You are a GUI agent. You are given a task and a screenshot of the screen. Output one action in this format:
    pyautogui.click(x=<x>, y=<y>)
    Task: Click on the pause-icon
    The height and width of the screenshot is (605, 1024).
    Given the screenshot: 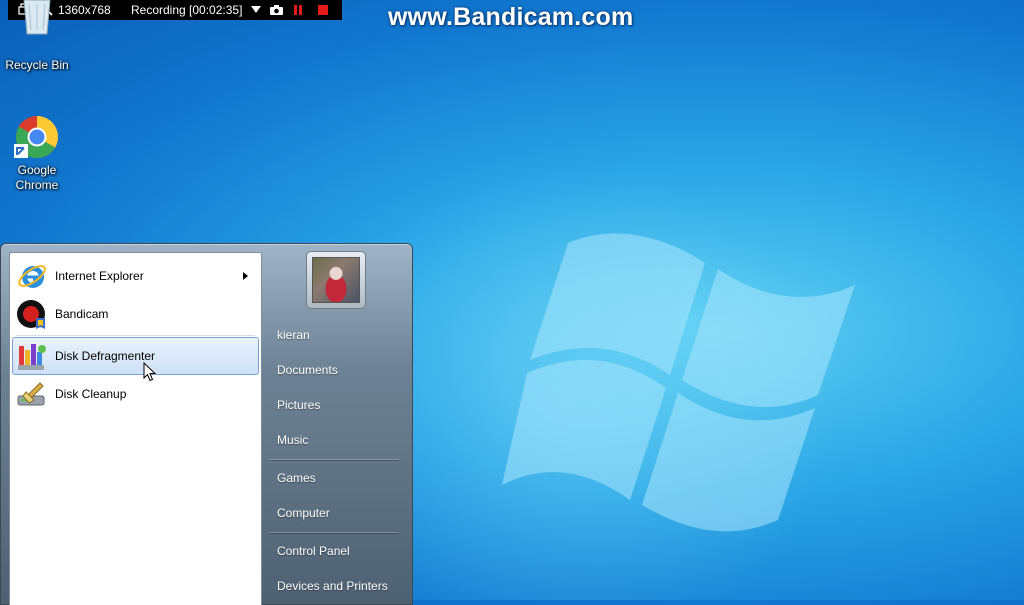 What is the action you would take?
    pyautogui.click(x=298, y=10)
    